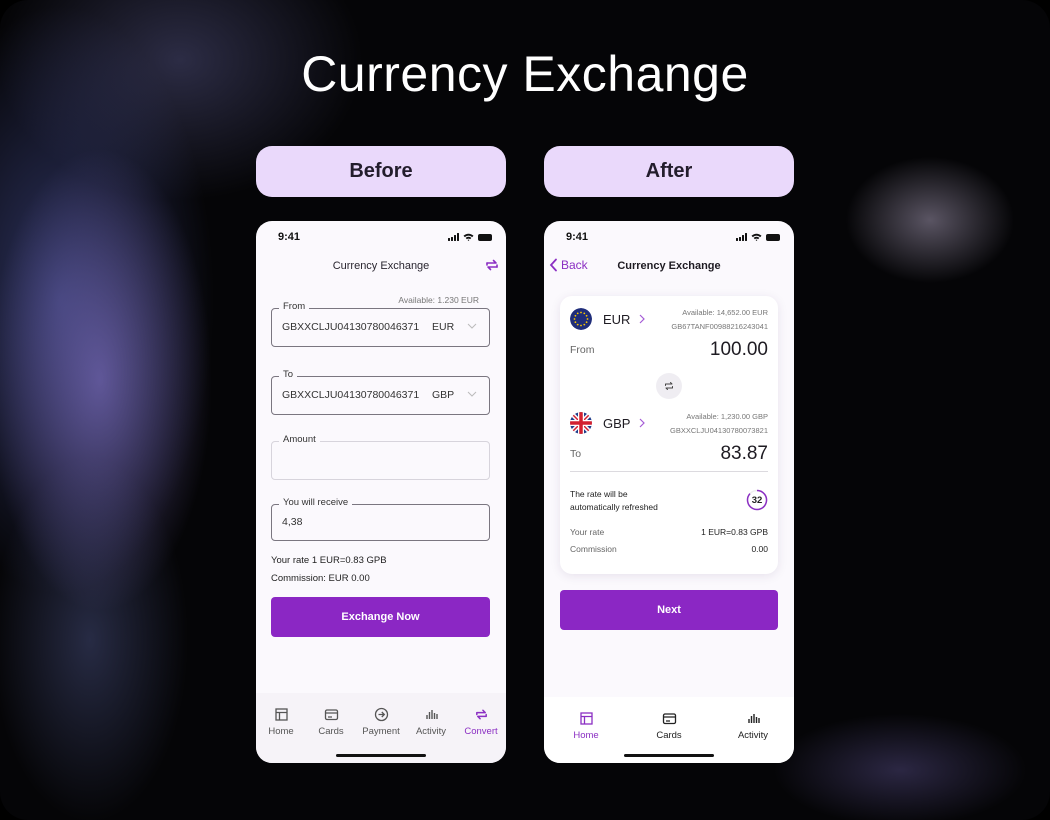  I want to click on swap-currencies-button, so click(669, 386).